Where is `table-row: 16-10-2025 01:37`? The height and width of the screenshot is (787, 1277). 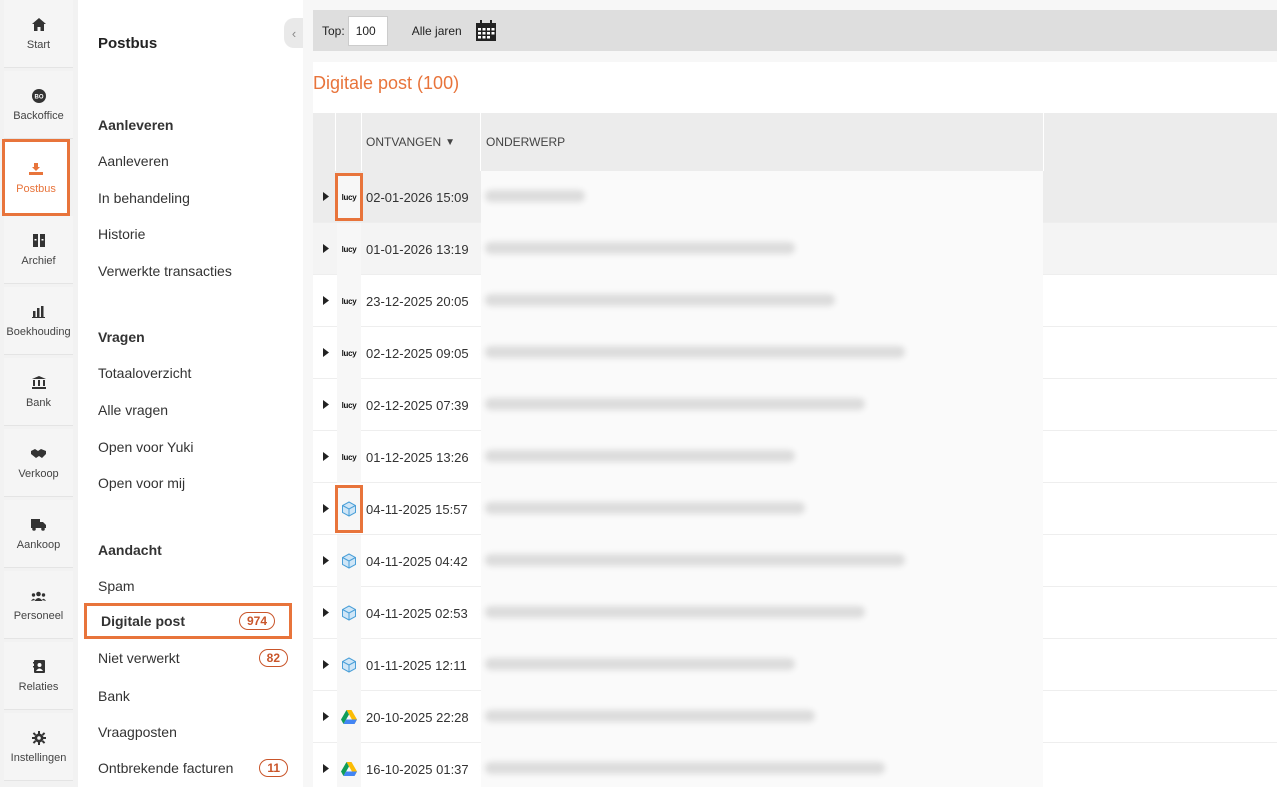
table-row: 16-10-2025 01:37 is located at coordinates (795, 765).